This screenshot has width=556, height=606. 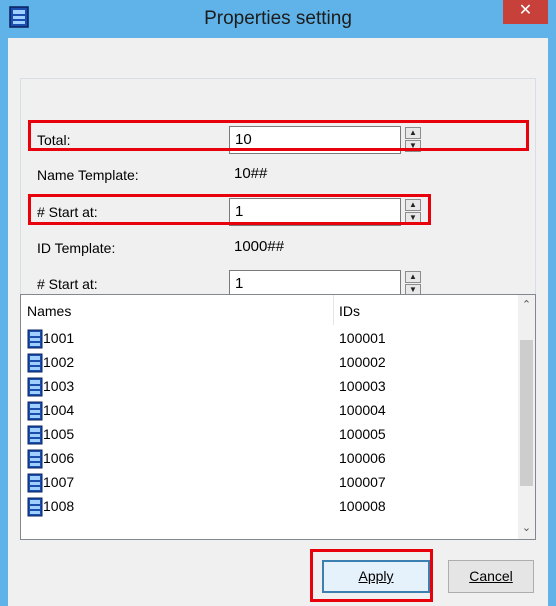 What do you see at coordinates (315, 212) in the screenshot?
I see `name-start-input: 1` at bounding box center [315, 212].